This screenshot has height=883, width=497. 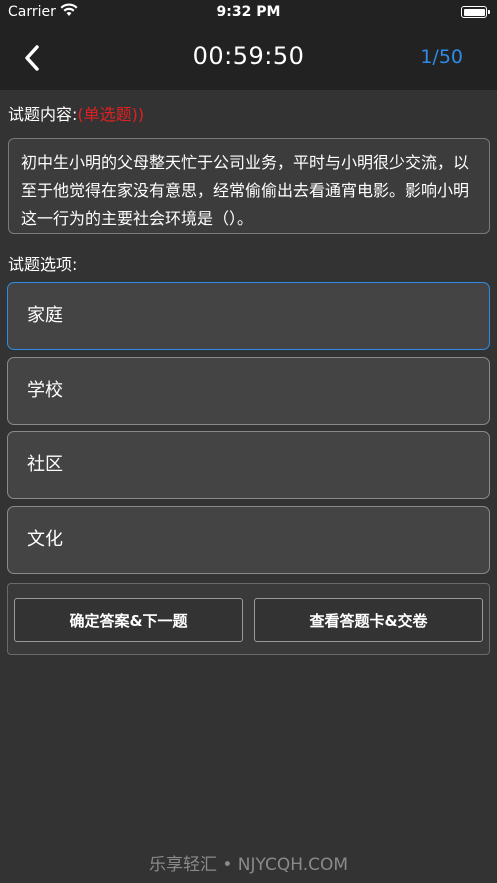 I want to click on status-time: 9:32 PM, so click(x=248, y=12).